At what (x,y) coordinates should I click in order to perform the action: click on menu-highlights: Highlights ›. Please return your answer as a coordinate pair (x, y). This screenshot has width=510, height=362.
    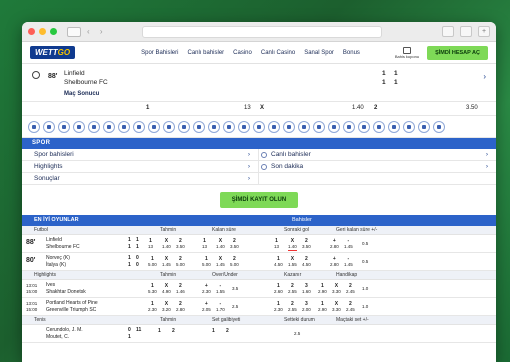
    Looking at the image, I should click on (140, 167).